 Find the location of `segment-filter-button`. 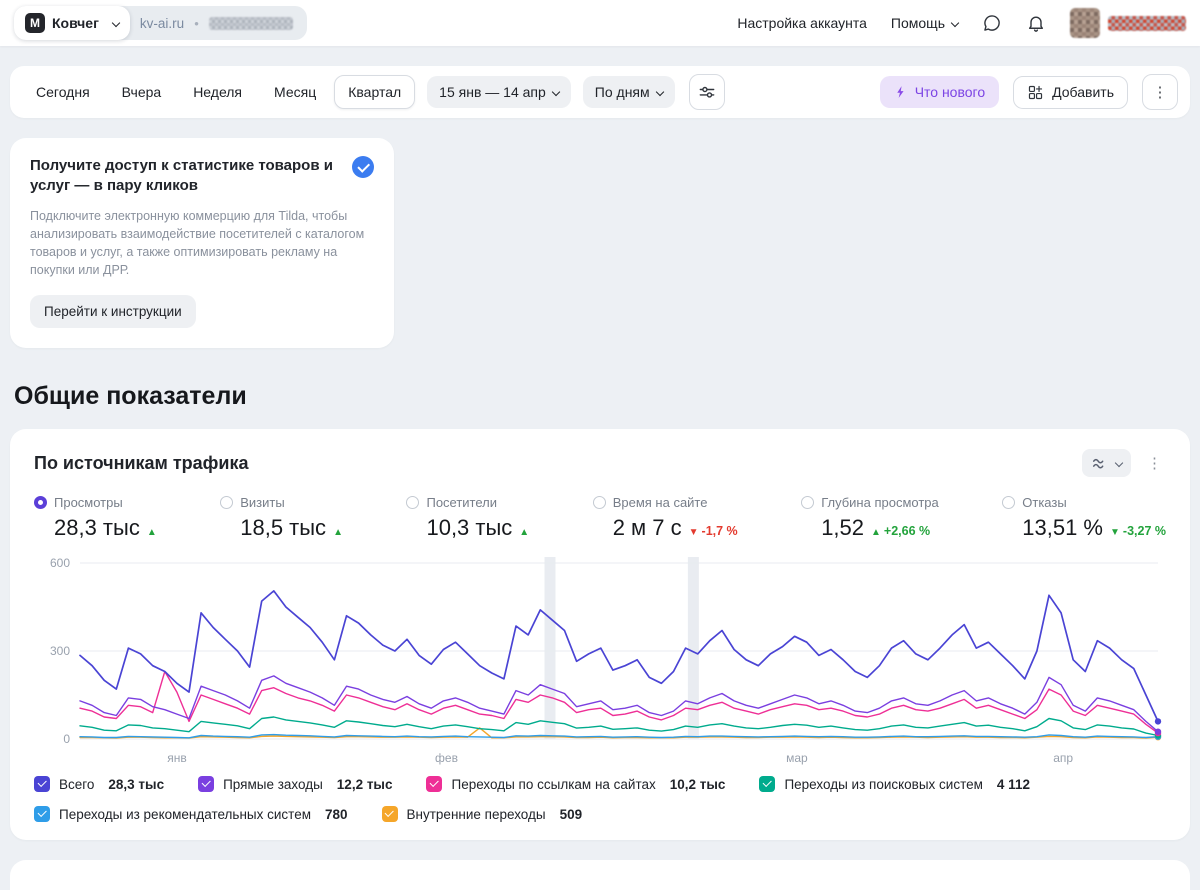

segment-filter-button is located at coordinates (706, 92).